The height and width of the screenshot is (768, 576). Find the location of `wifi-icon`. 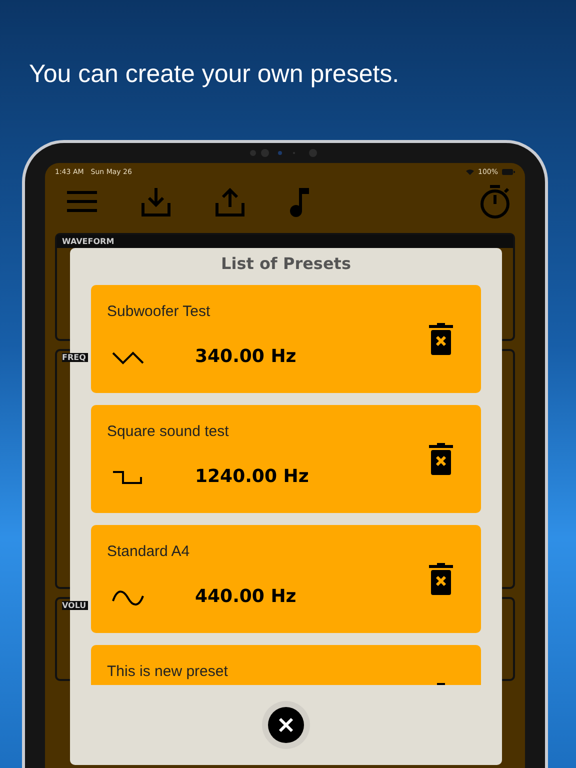

wifi-icon is located at coordinates (470, 171).